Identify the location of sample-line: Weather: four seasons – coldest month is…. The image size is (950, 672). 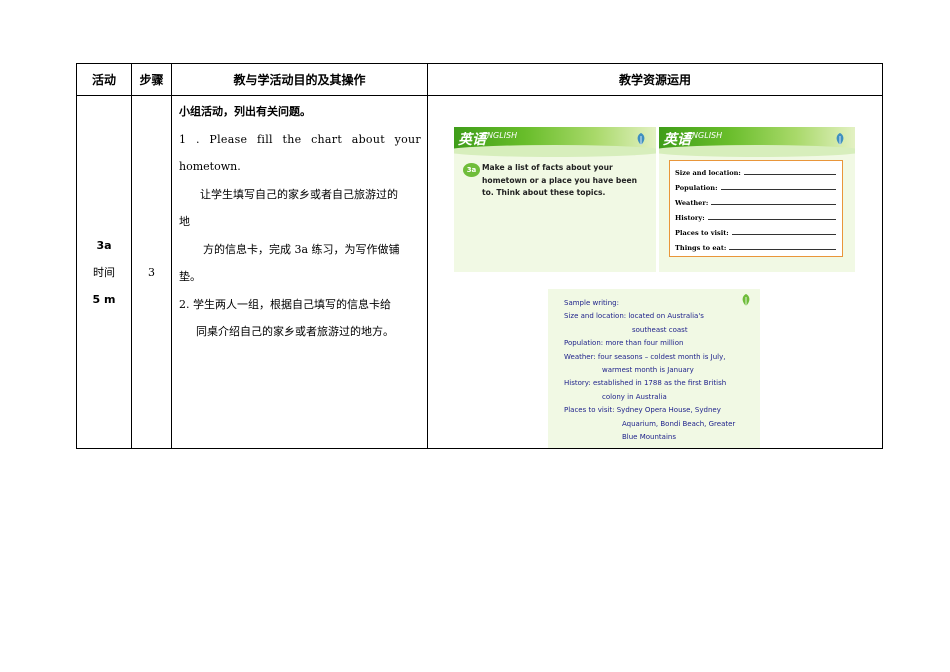
(645, 356).